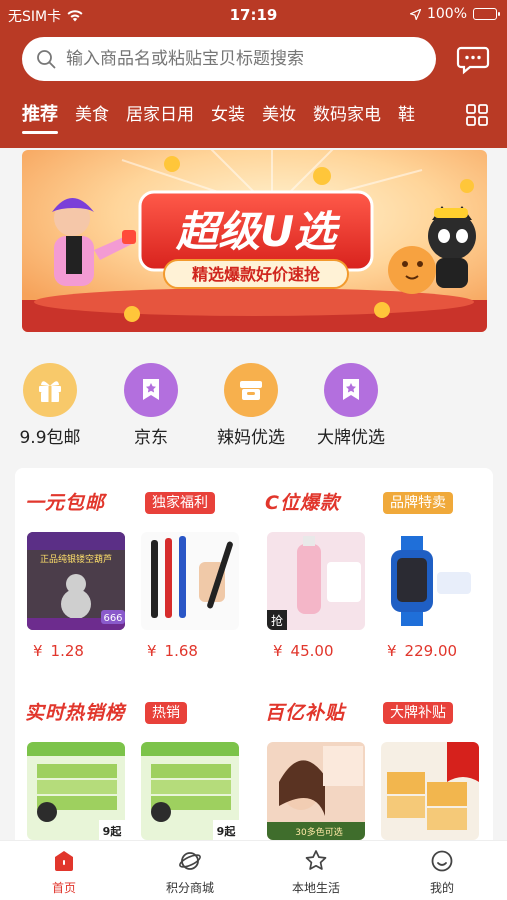  I want to click on status-bar: 无SIM卡 17:19 100%, so click(253, 15).